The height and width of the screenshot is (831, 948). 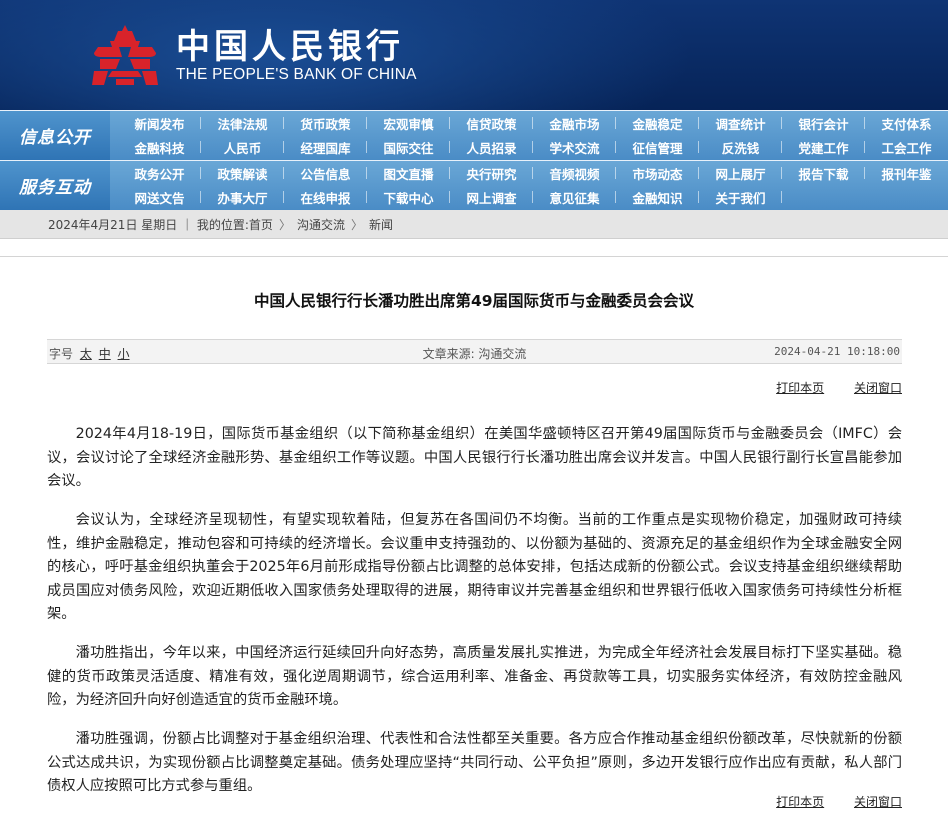 I want to click on nav-link: 报刊年鉴, so click(x=906, y=173).